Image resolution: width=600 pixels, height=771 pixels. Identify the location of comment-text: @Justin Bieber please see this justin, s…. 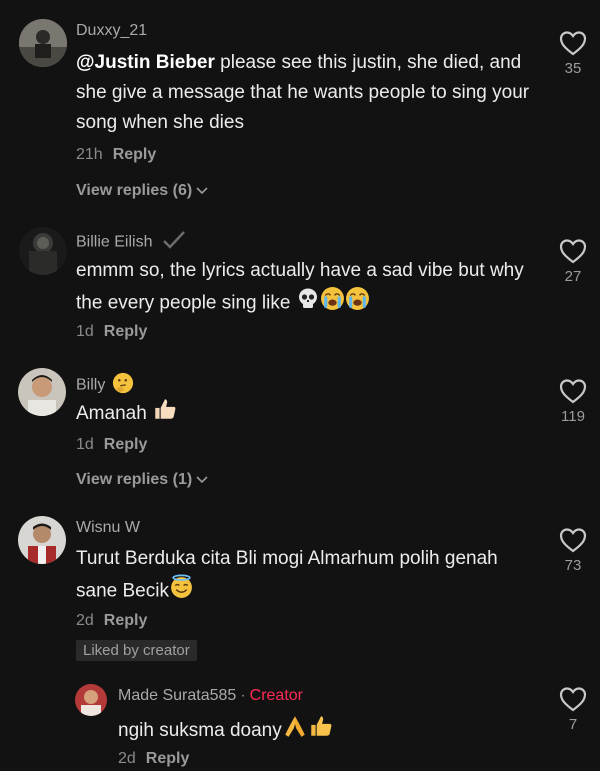
(303, 92).